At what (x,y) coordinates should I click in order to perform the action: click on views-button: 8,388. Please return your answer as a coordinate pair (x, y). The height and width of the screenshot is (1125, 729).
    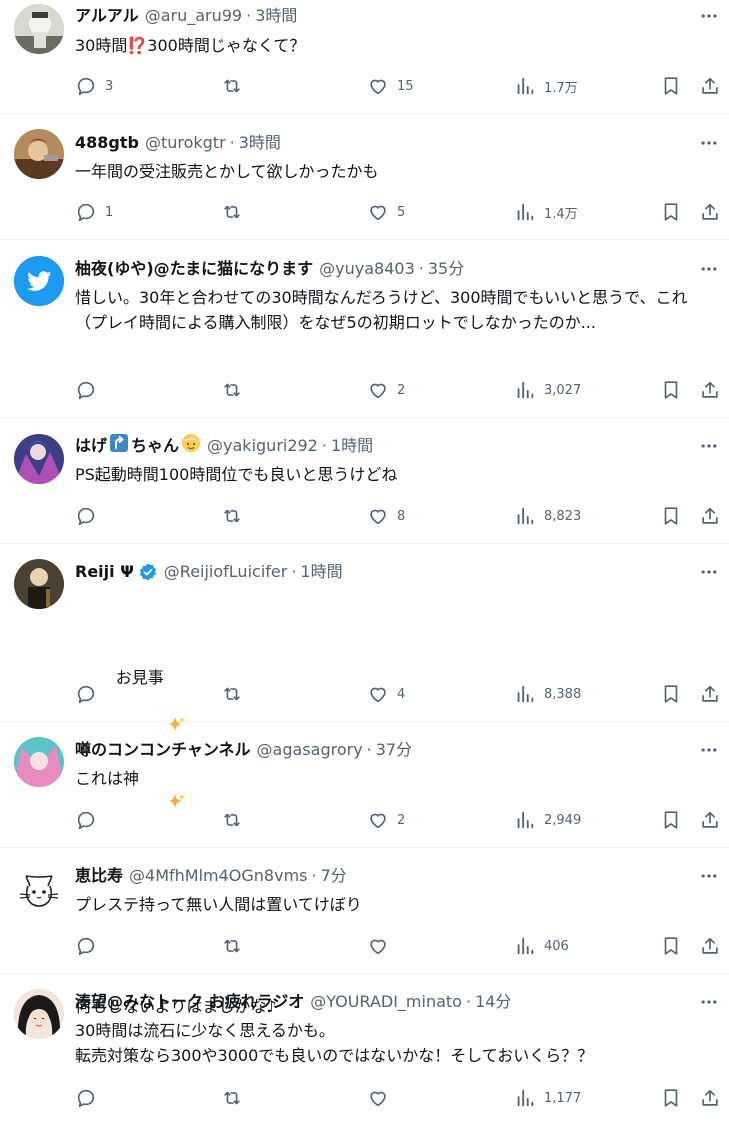
    Looking at the image, I should click on (547, 694).